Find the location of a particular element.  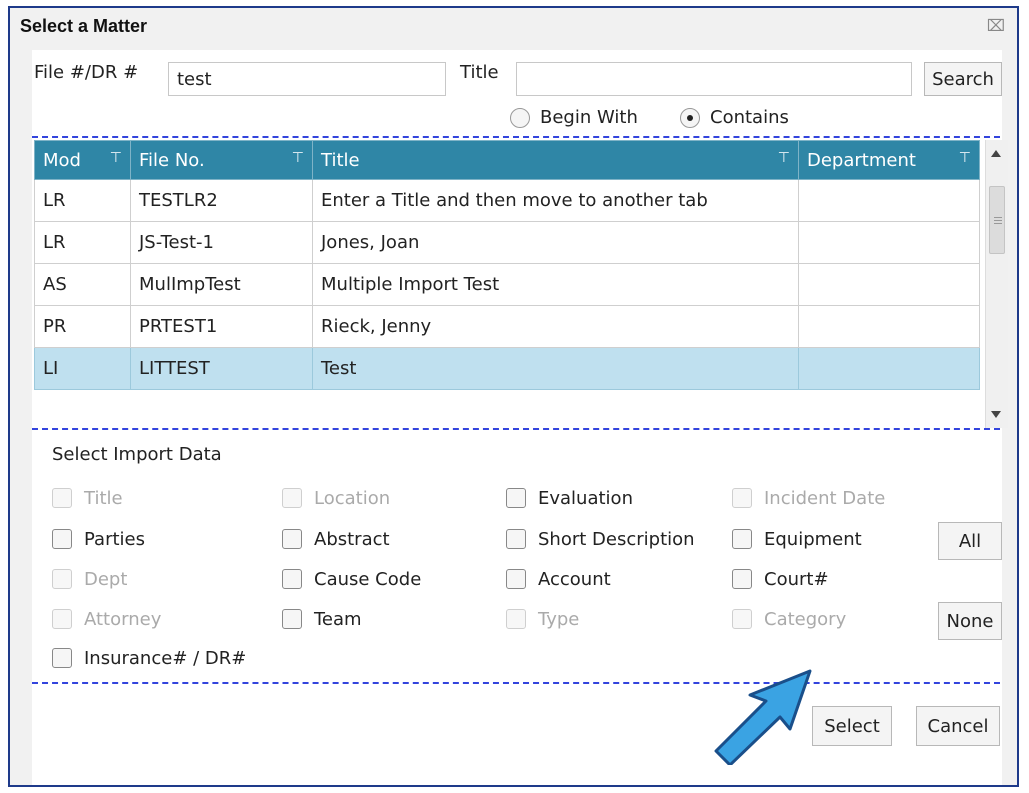

title-label: Title is located at coordinates (479, 72).